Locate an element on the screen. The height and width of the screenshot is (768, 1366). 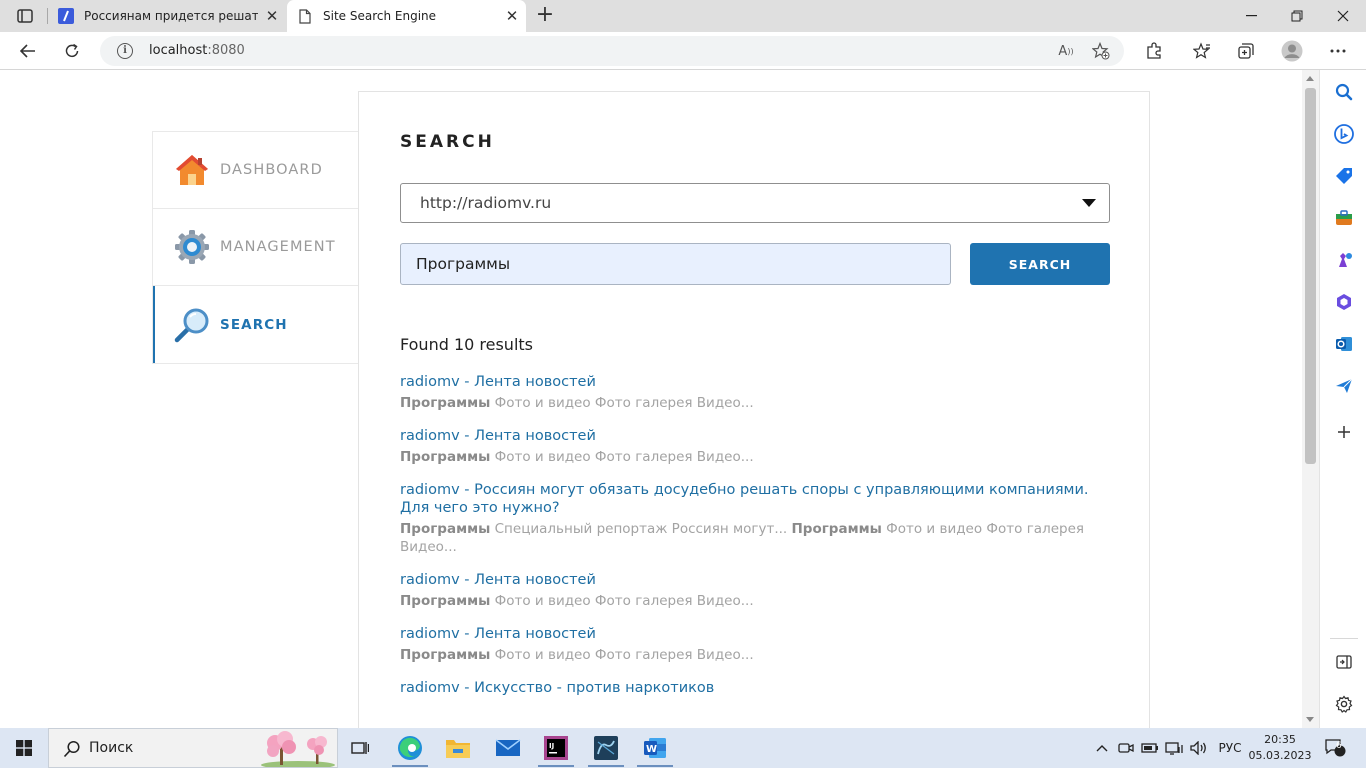
address-bar: i localhost:8080 A)) is located at coordinates (612, 51).